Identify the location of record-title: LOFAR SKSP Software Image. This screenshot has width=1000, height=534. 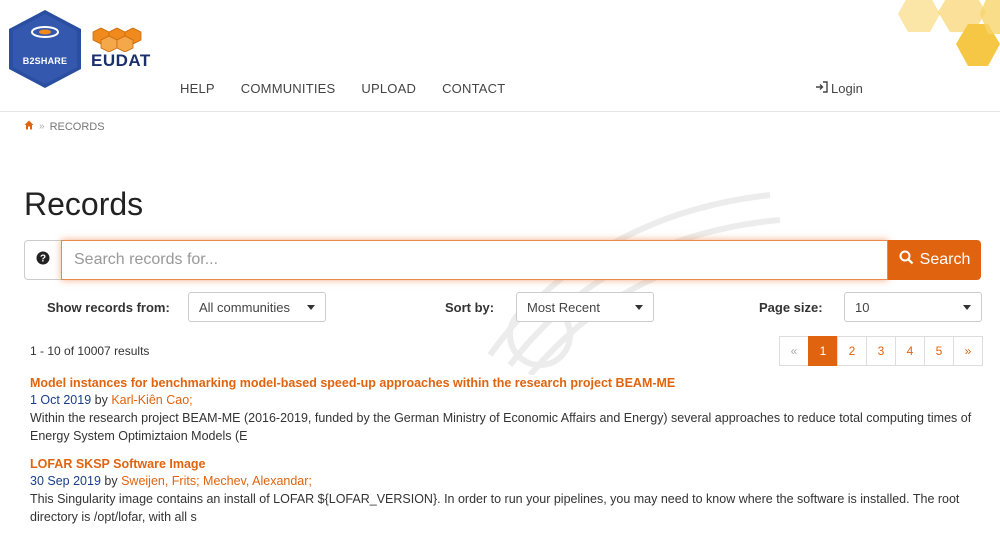
(502, 464).